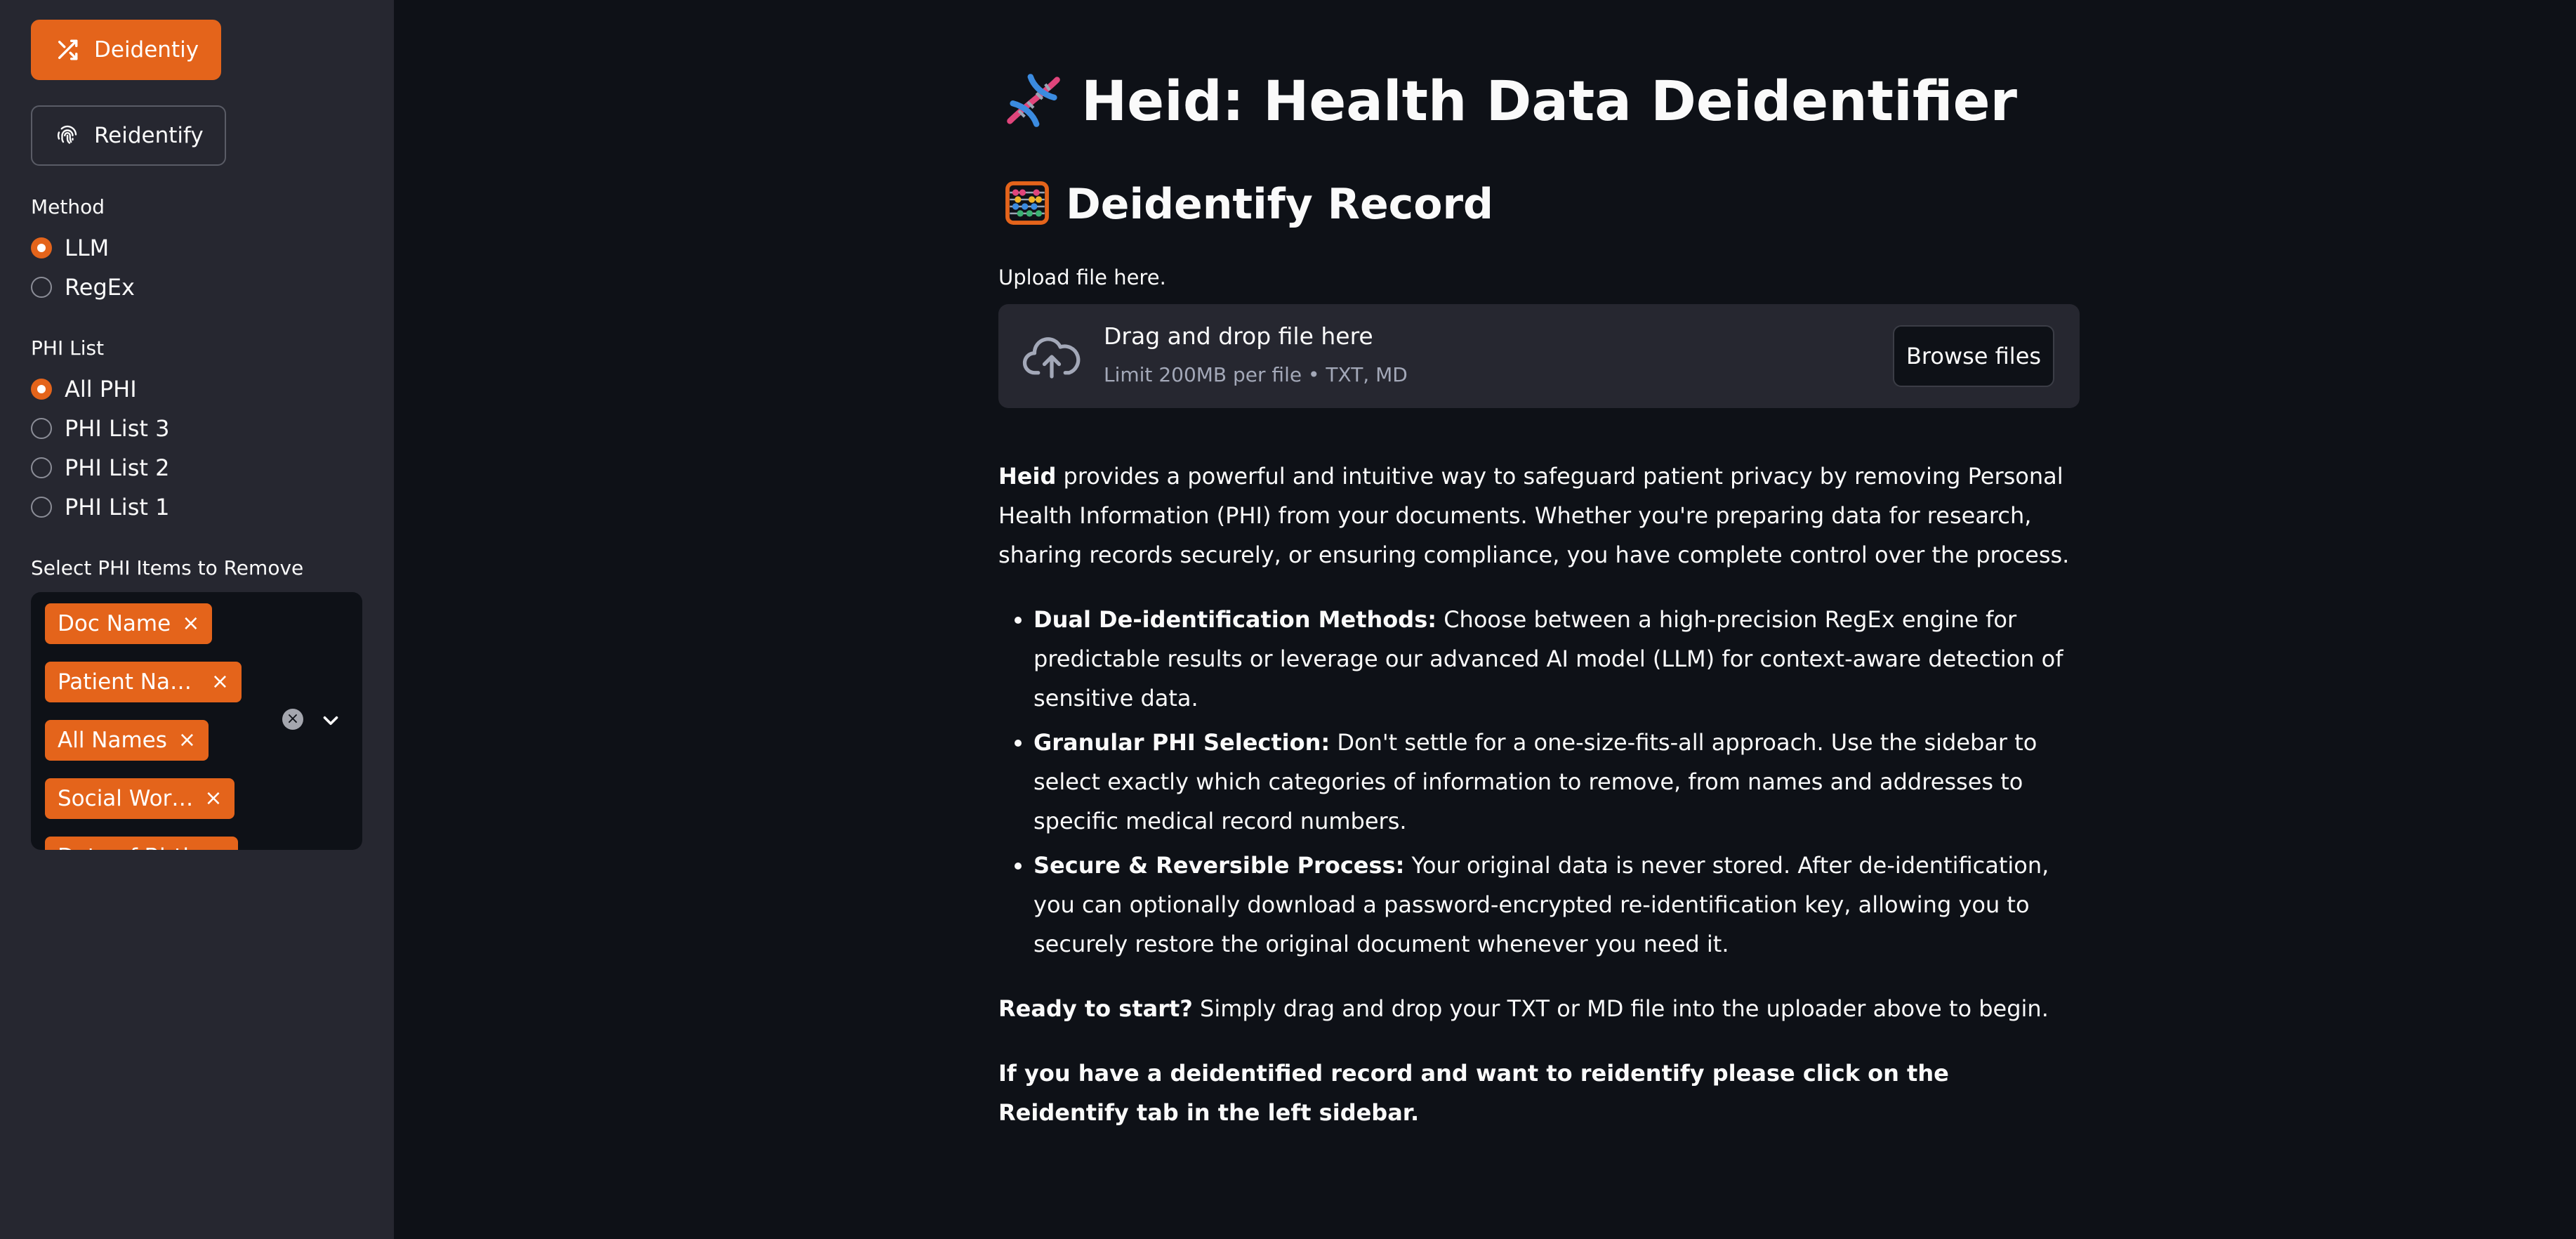 The image size is (2576, 1239). Describe the element at coordinates (114, 623) in the screenshot. I see `tag-label: Doc Name` at that location.